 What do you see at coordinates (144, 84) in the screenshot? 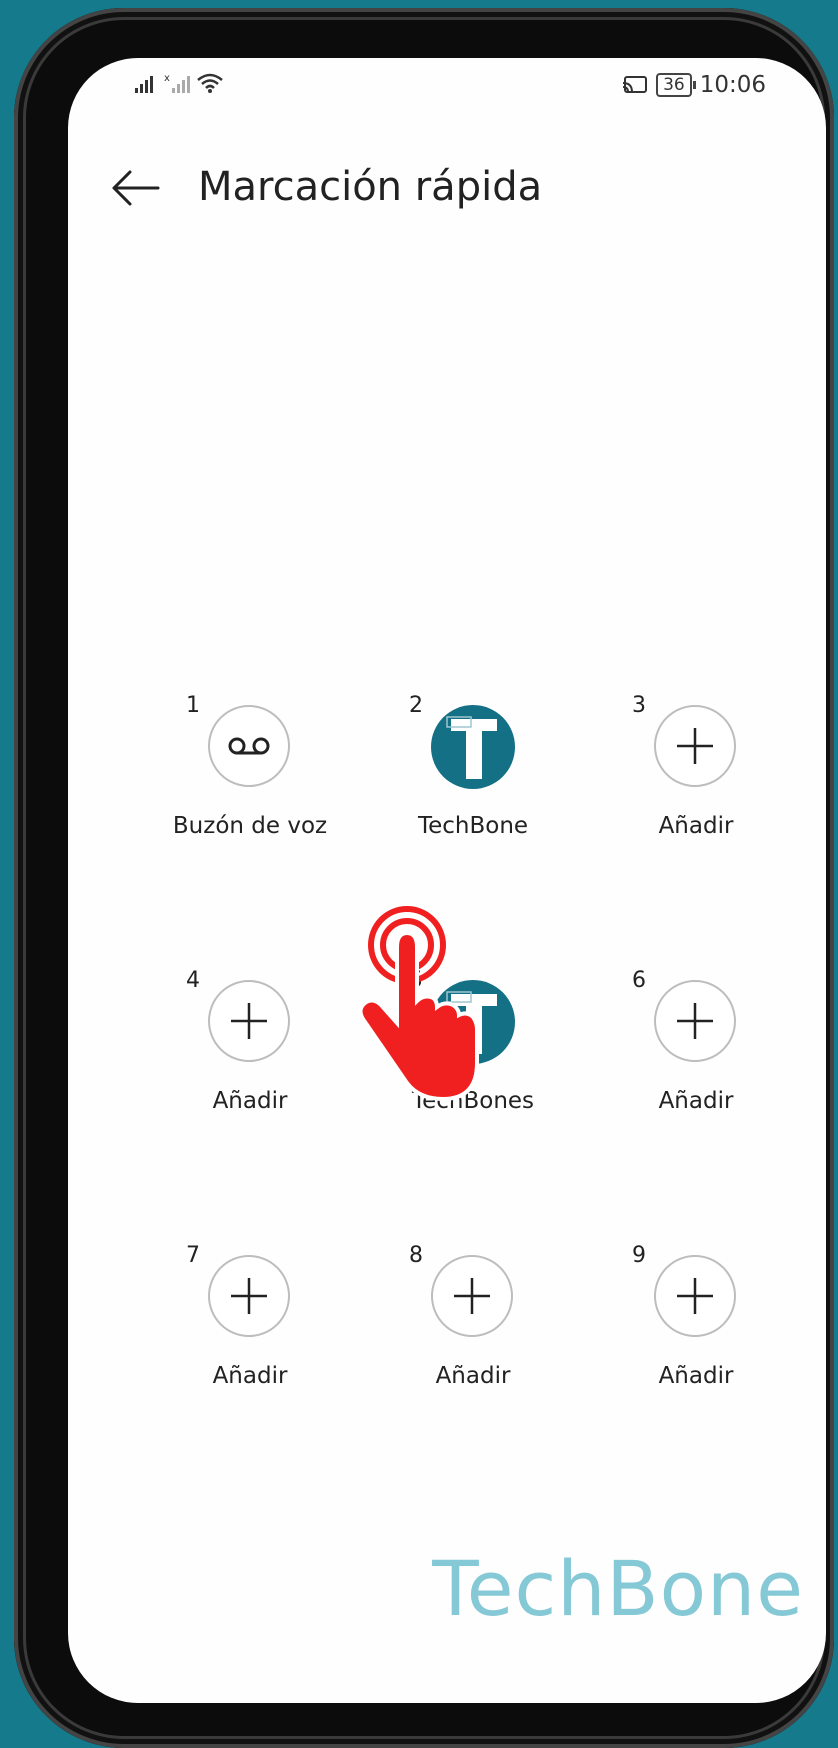
I see `signal-icon` at bounding box center [144, 84].